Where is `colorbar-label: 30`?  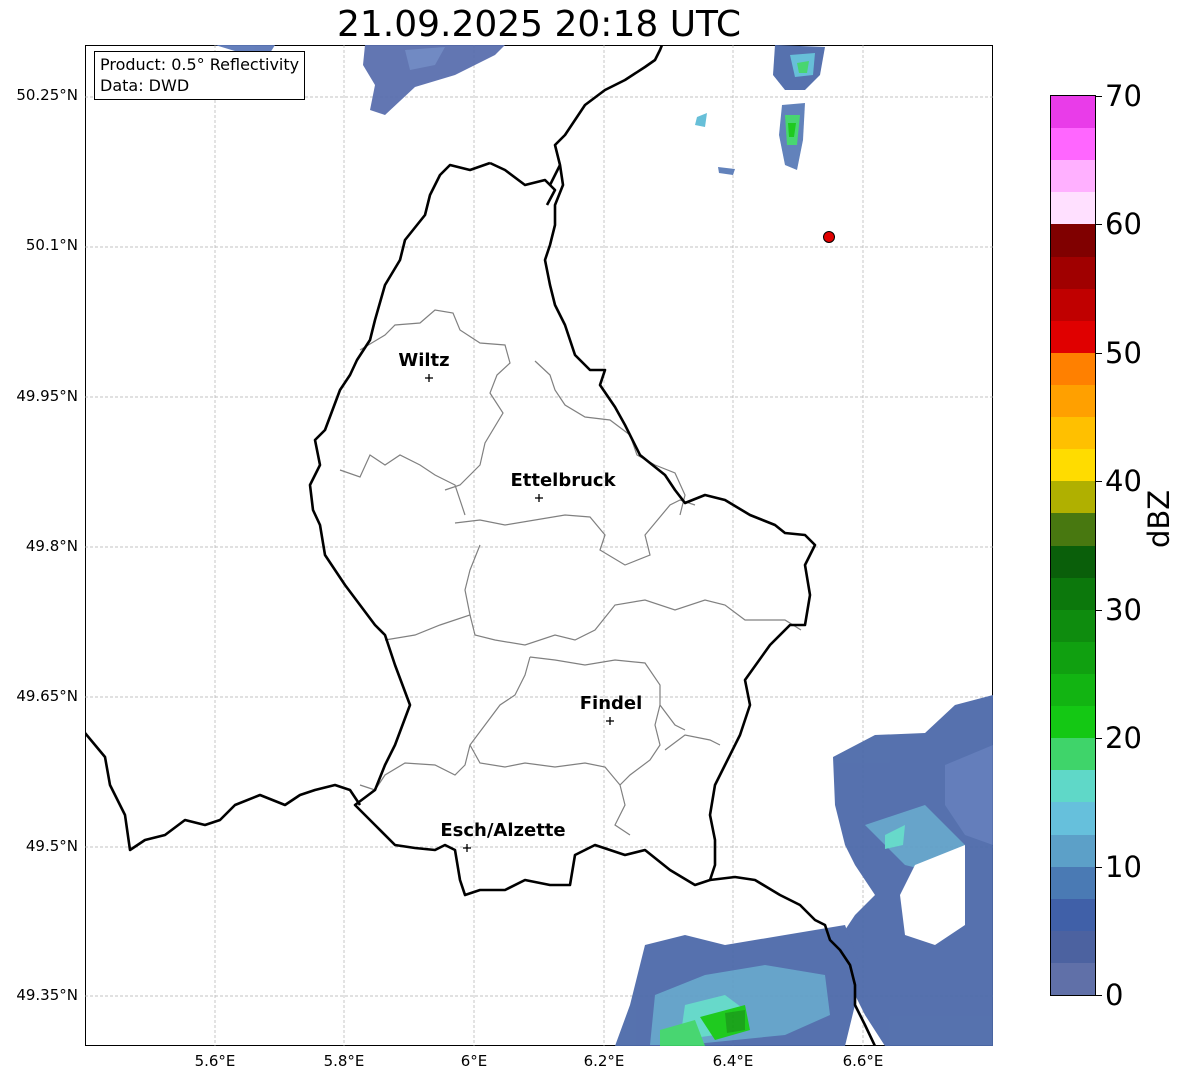 colorbar-label: 30 is located at coordinates (1123, 610).